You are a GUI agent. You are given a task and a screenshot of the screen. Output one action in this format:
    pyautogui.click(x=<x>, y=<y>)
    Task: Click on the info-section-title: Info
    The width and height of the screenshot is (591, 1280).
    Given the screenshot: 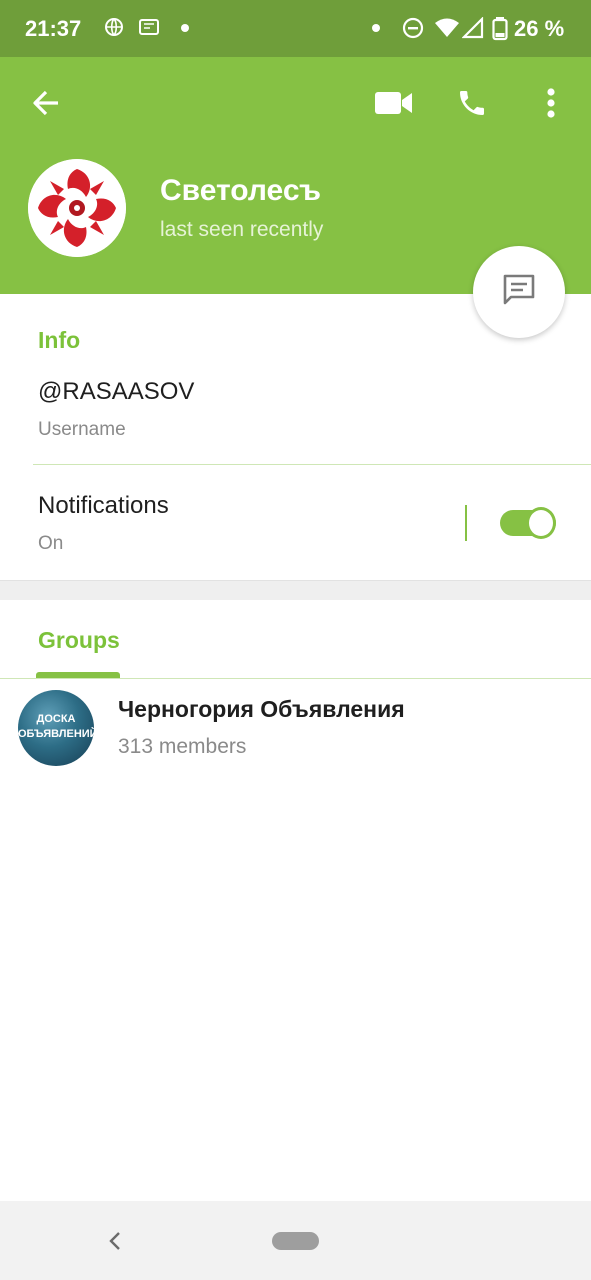 What is the action you would take?
    pyautogui.click(x=59, y=340)
    